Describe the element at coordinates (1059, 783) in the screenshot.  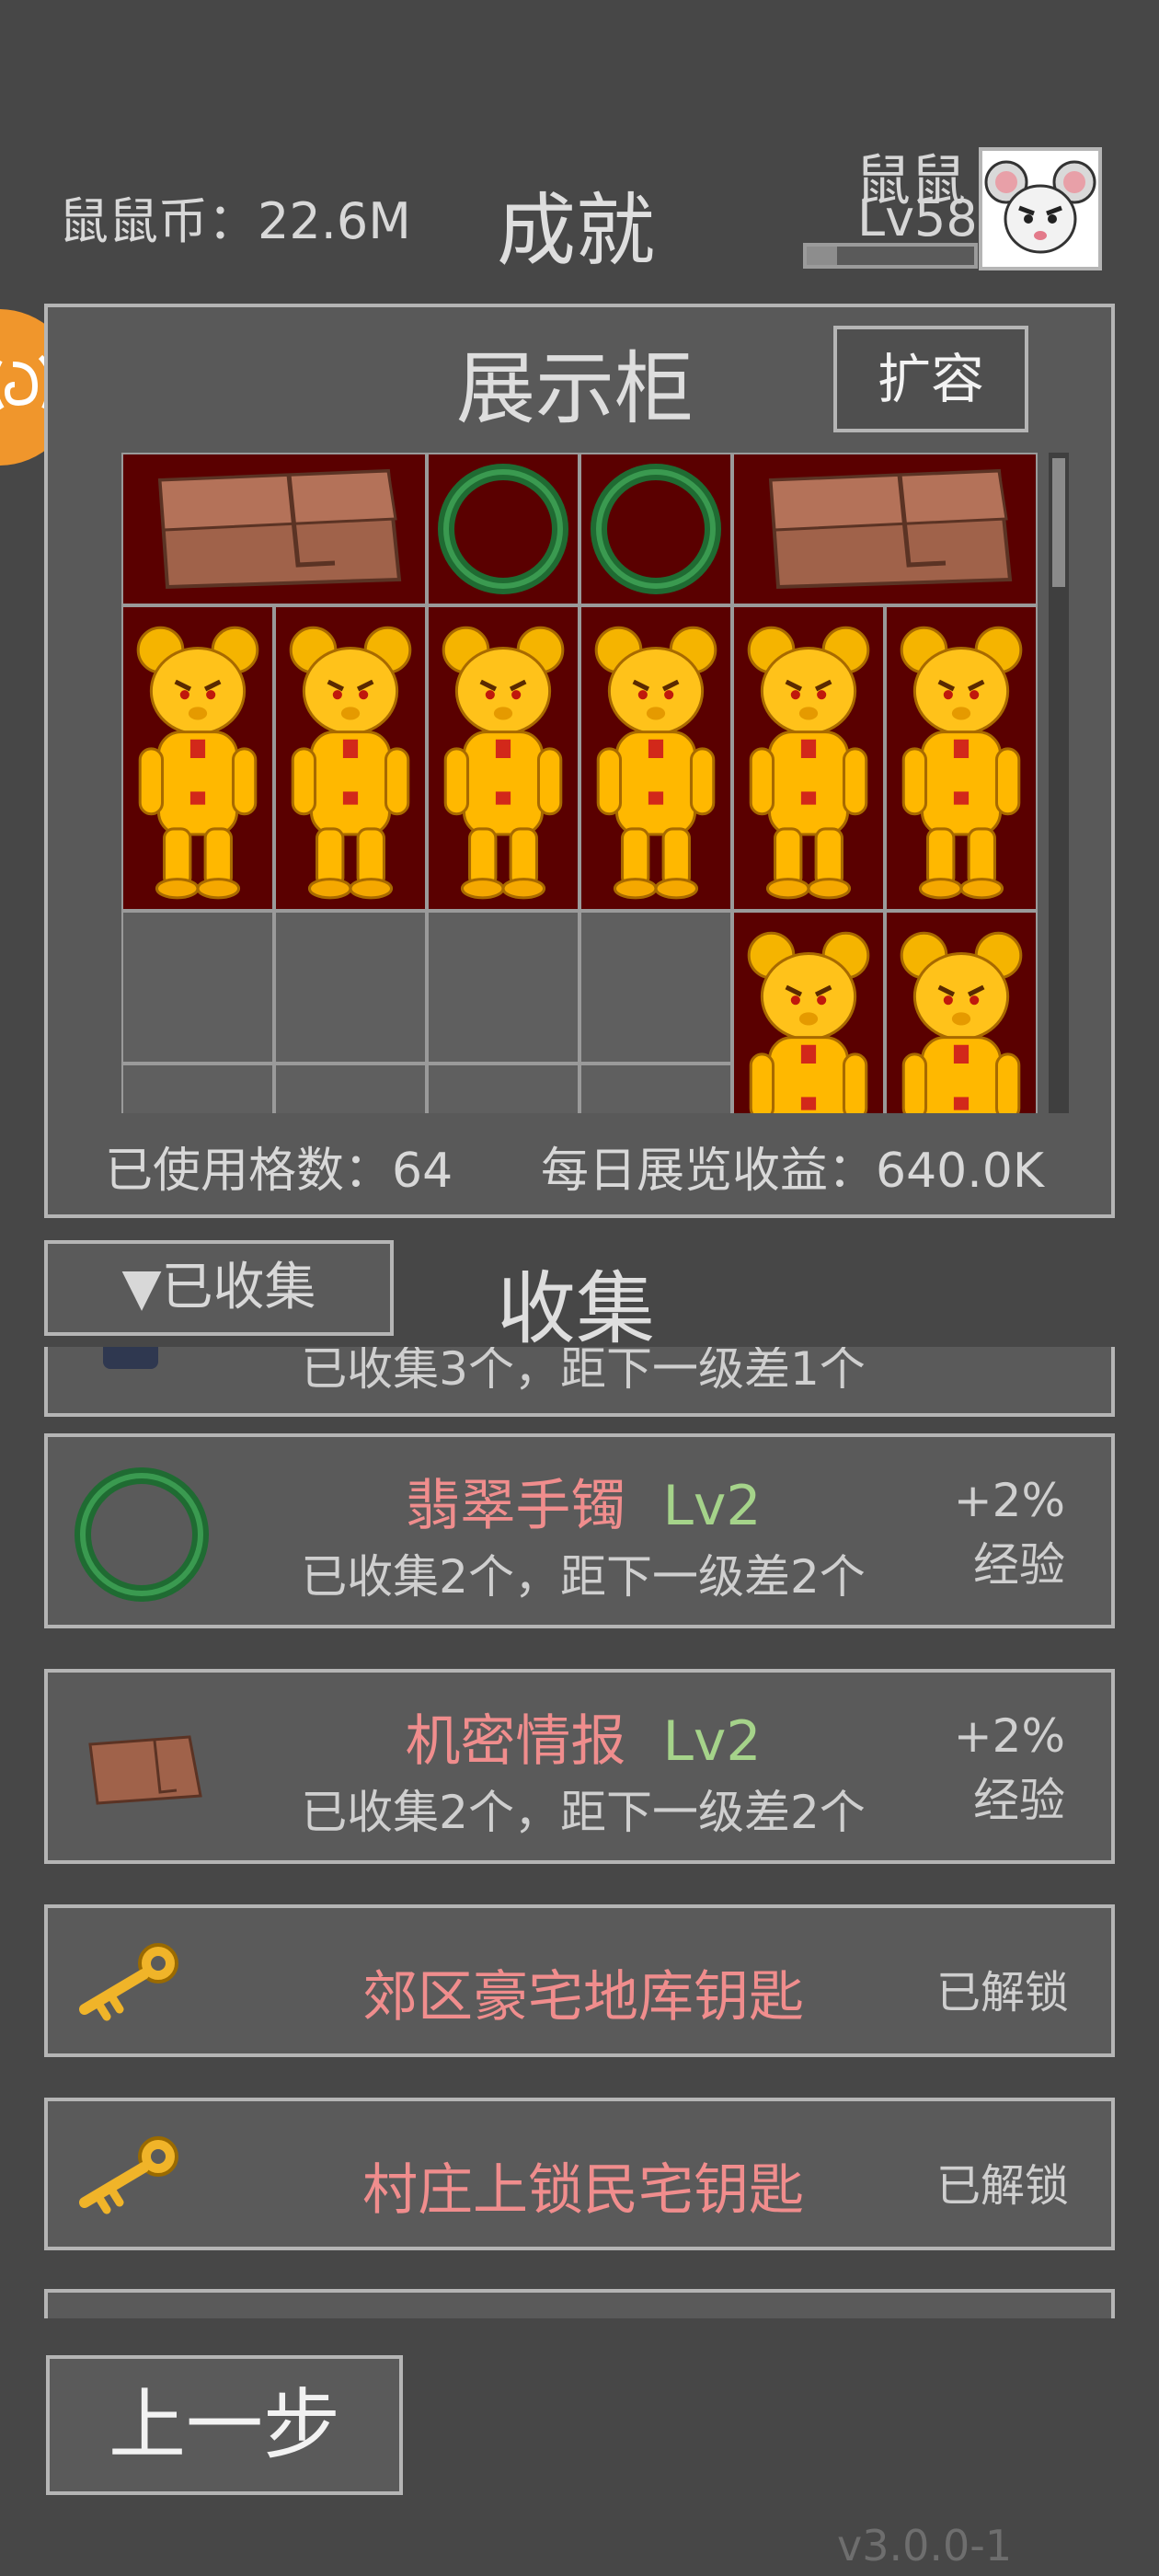
I see `showcase-scrollbar` at that location.